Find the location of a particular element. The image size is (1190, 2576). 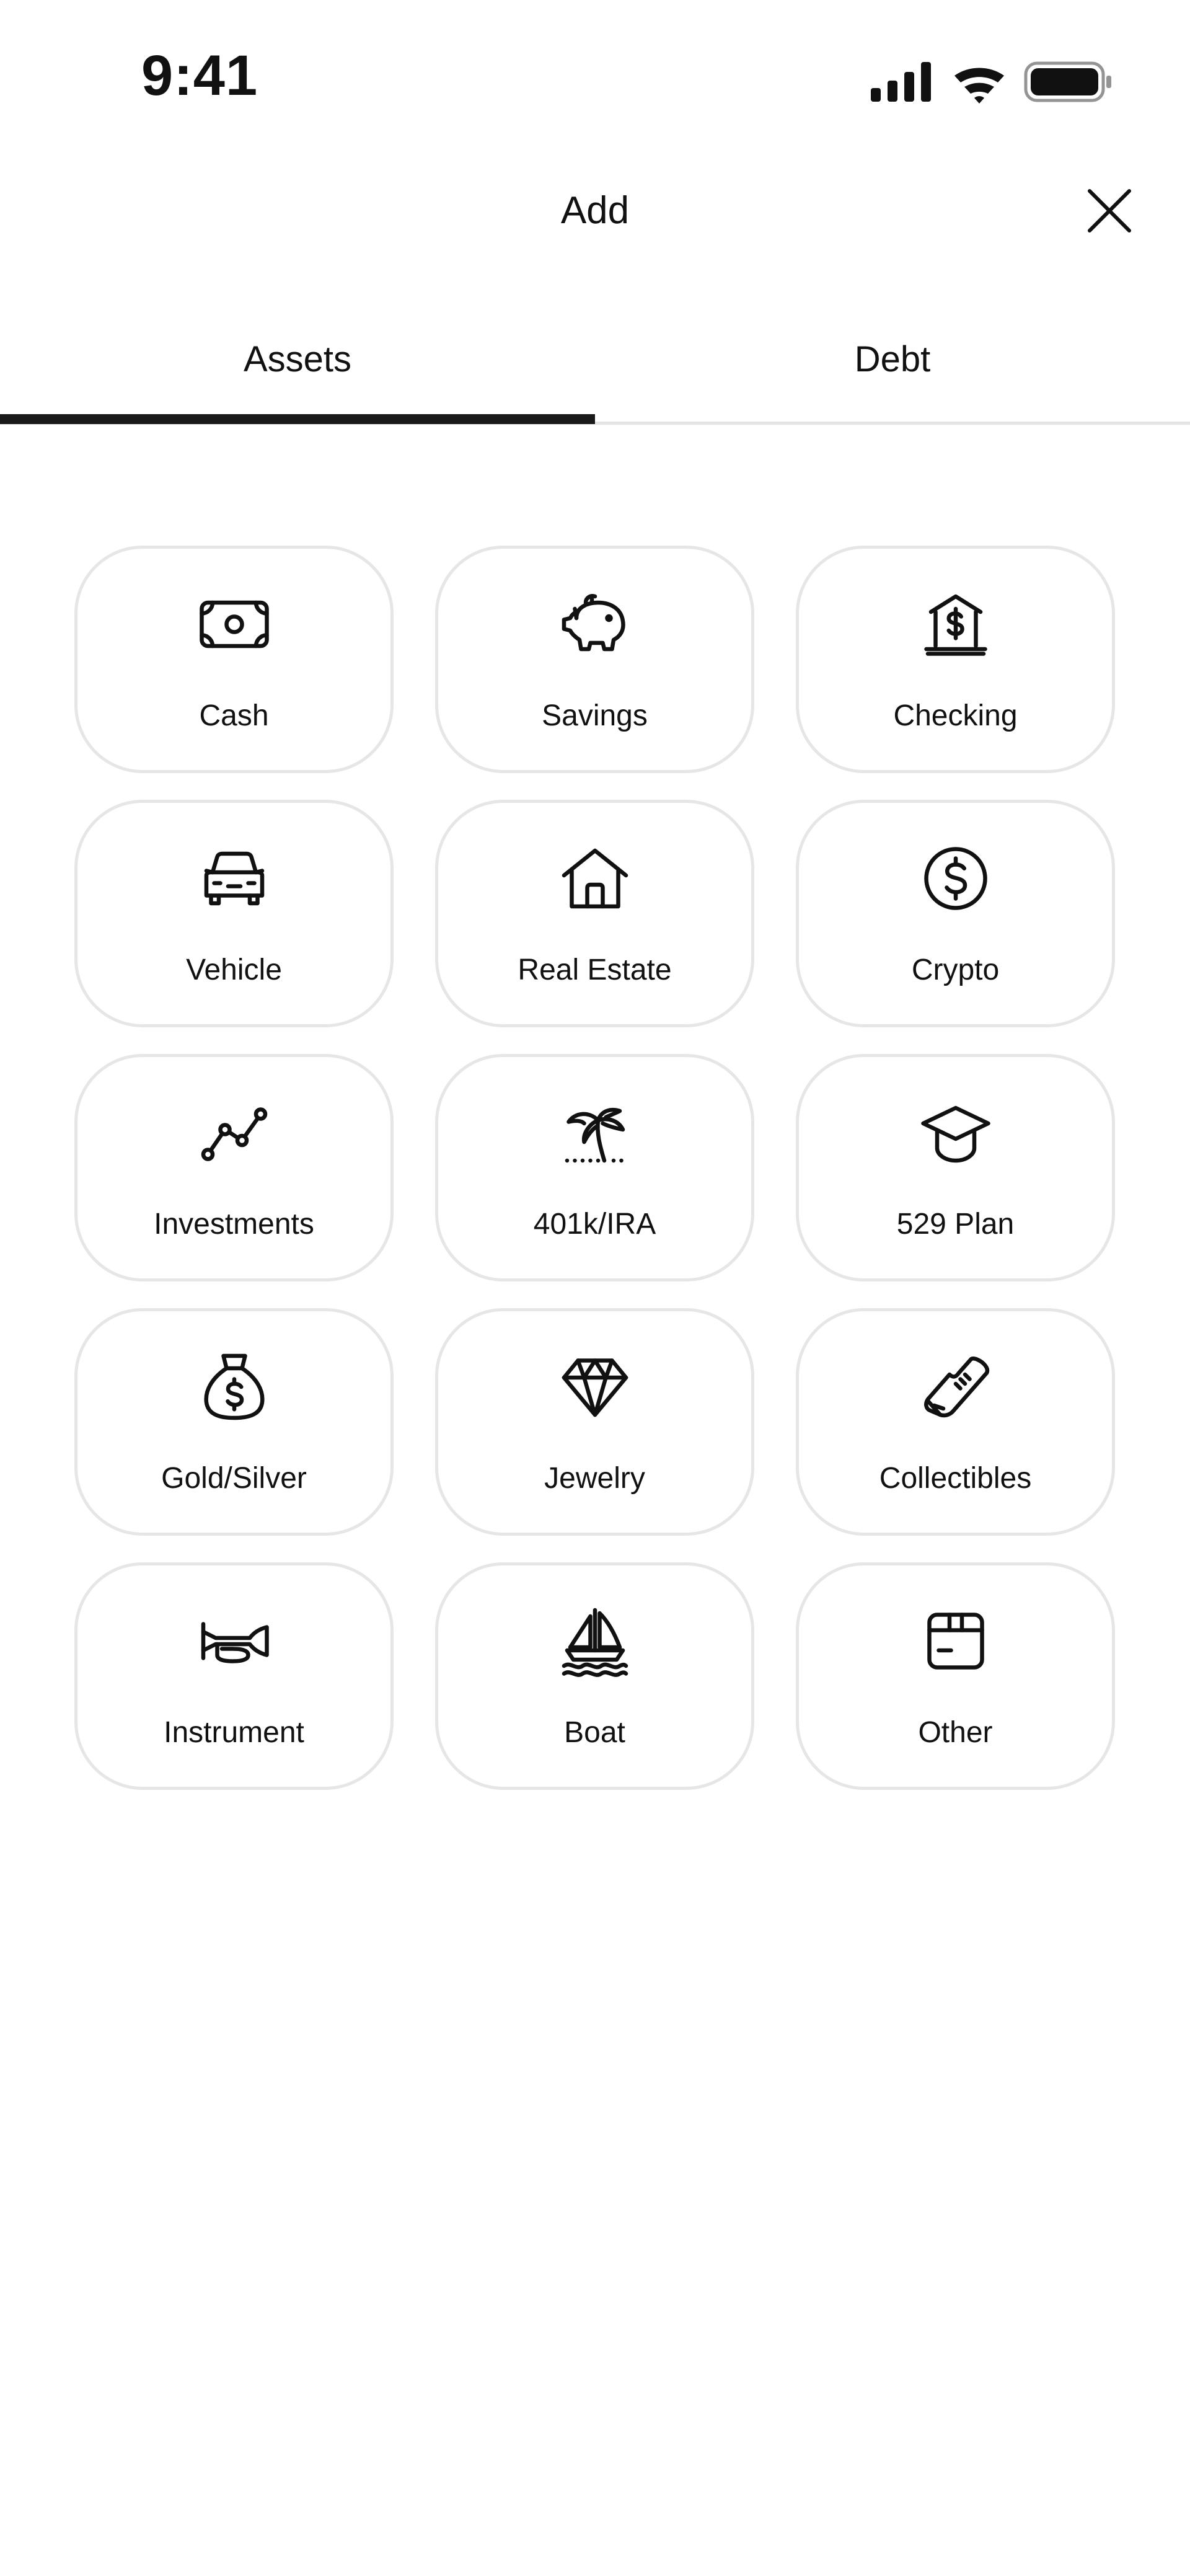

asset-tile-label: 529 Plan is located at coordinates (955, 1224).